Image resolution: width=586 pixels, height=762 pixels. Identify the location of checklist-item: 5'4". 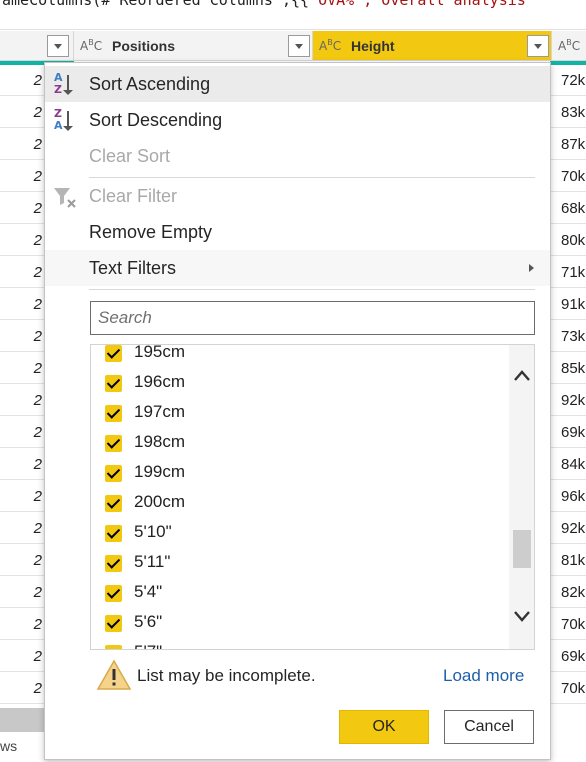
(300, 593).